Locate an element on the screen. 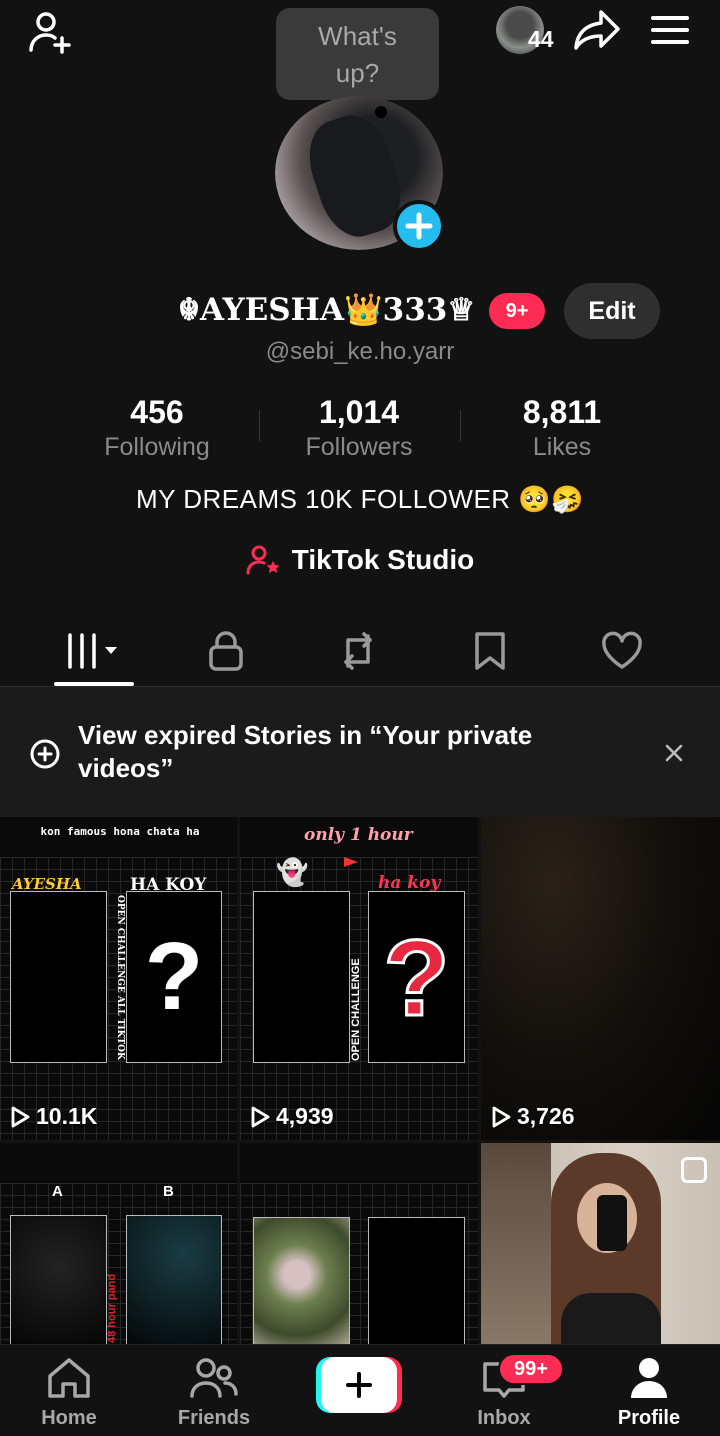  home-icon is located at coordinates (69, 1378).